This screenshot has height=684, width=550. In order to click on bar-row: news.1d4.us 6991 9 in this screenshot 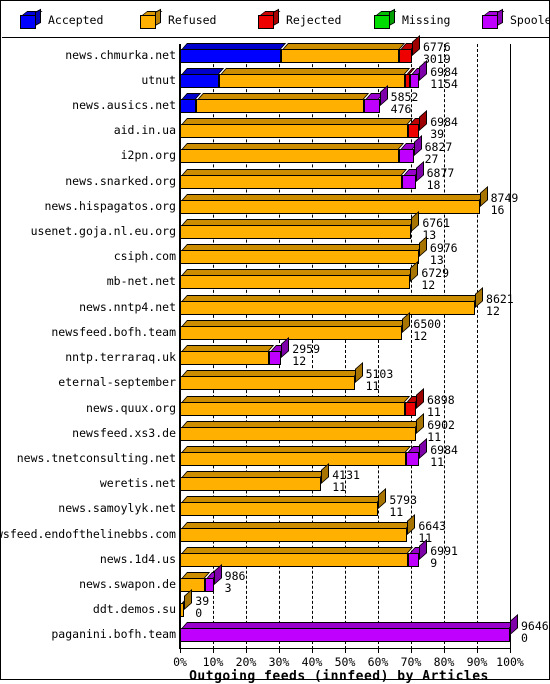, I will do `click(276, 554)`.